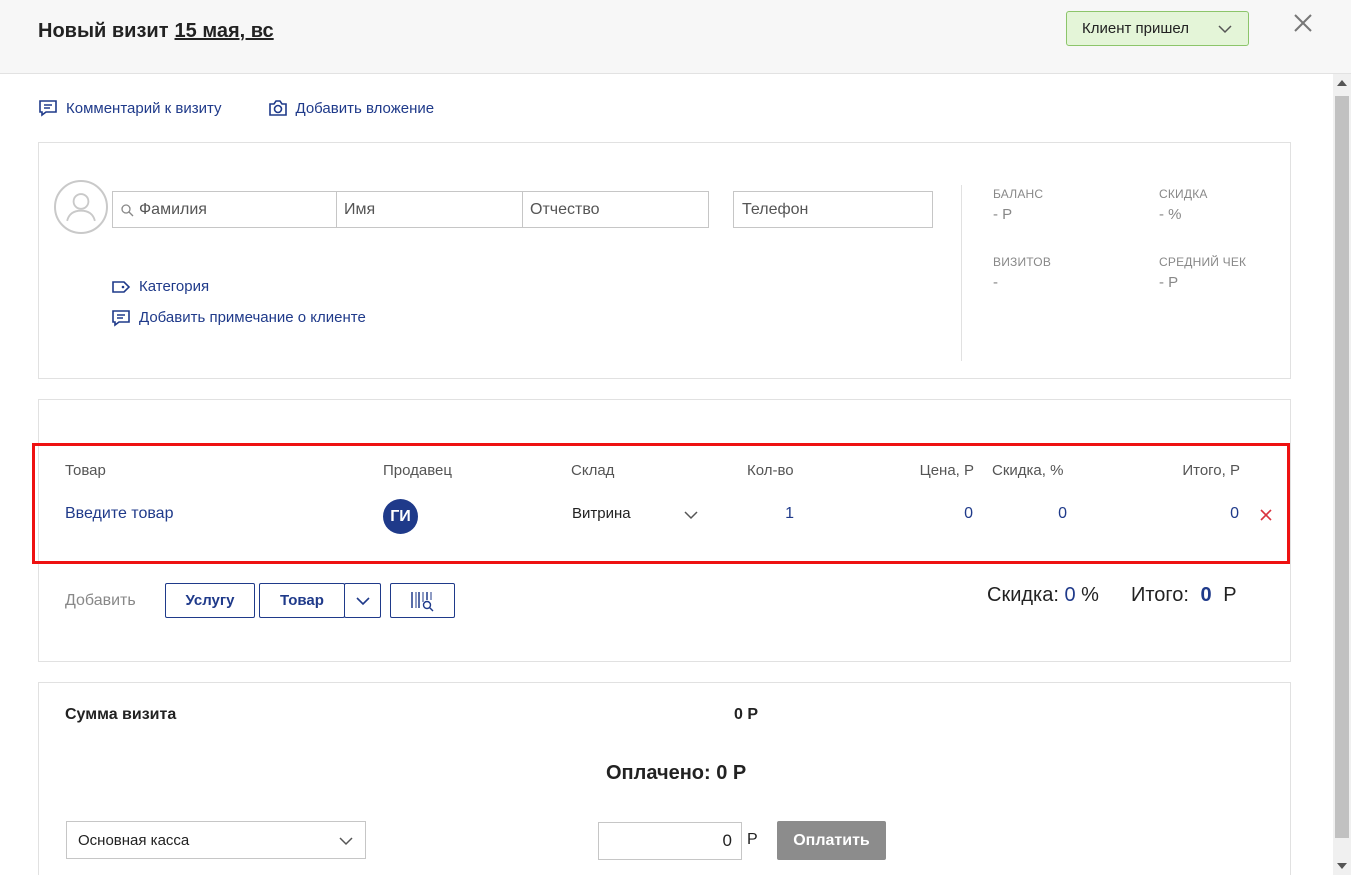 The image size is (1351, 875). I want to click on firstname-field: Имя, so click(430, 209).